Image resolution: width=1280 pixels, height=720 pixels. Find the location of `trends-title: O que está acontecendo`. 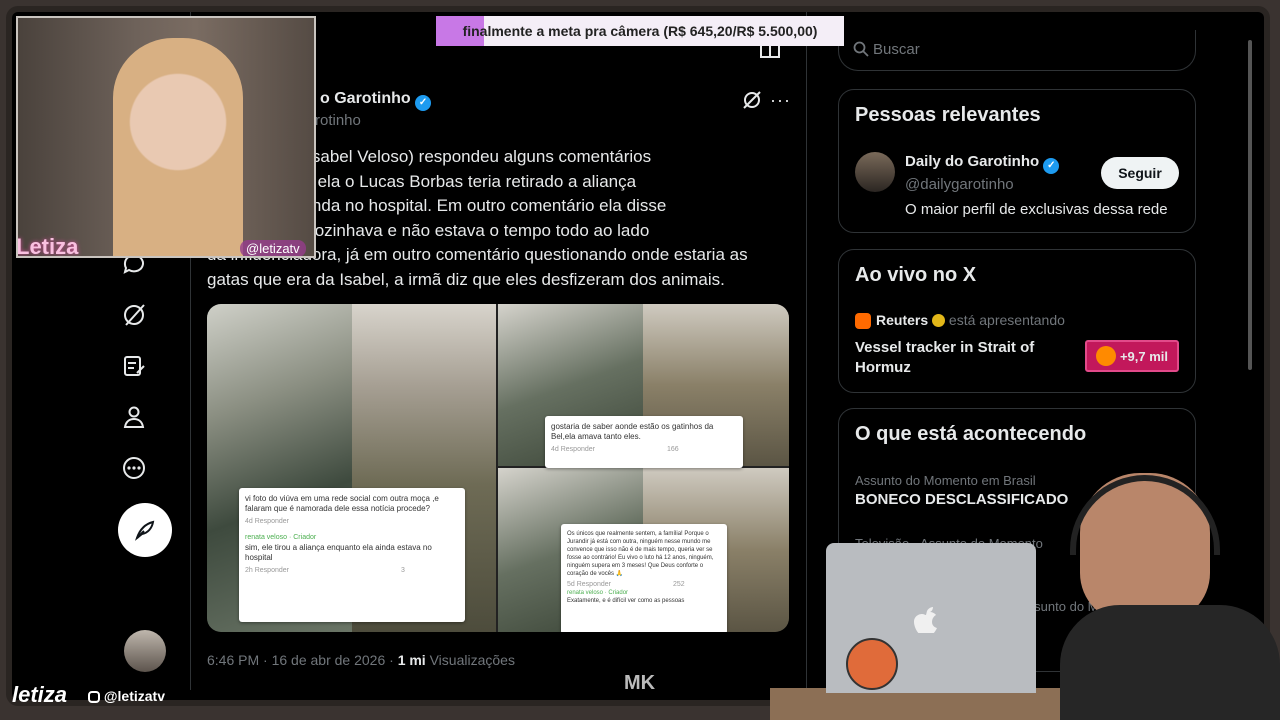

trends-title: O que está acontecendo is located at coordinates (971, 434).